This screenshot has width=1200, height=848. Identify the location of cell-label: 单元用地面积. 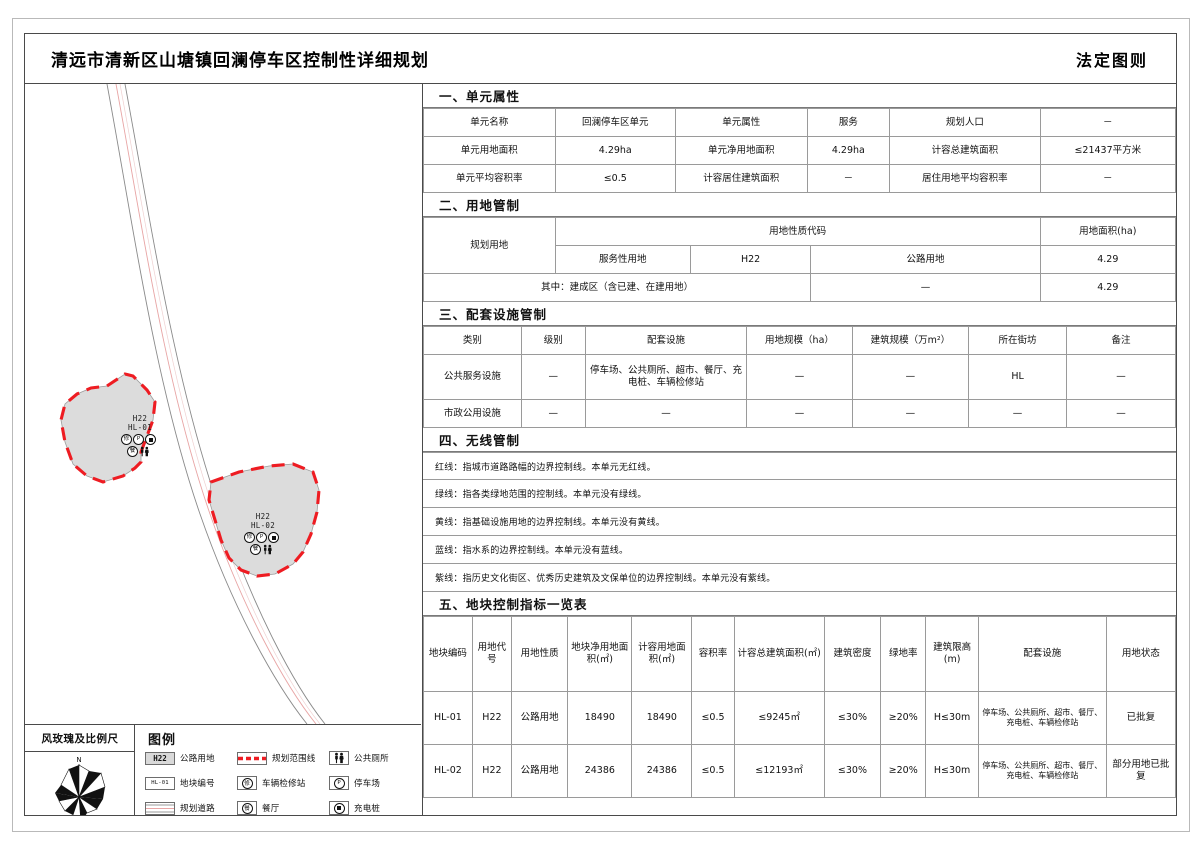
(489, 150).